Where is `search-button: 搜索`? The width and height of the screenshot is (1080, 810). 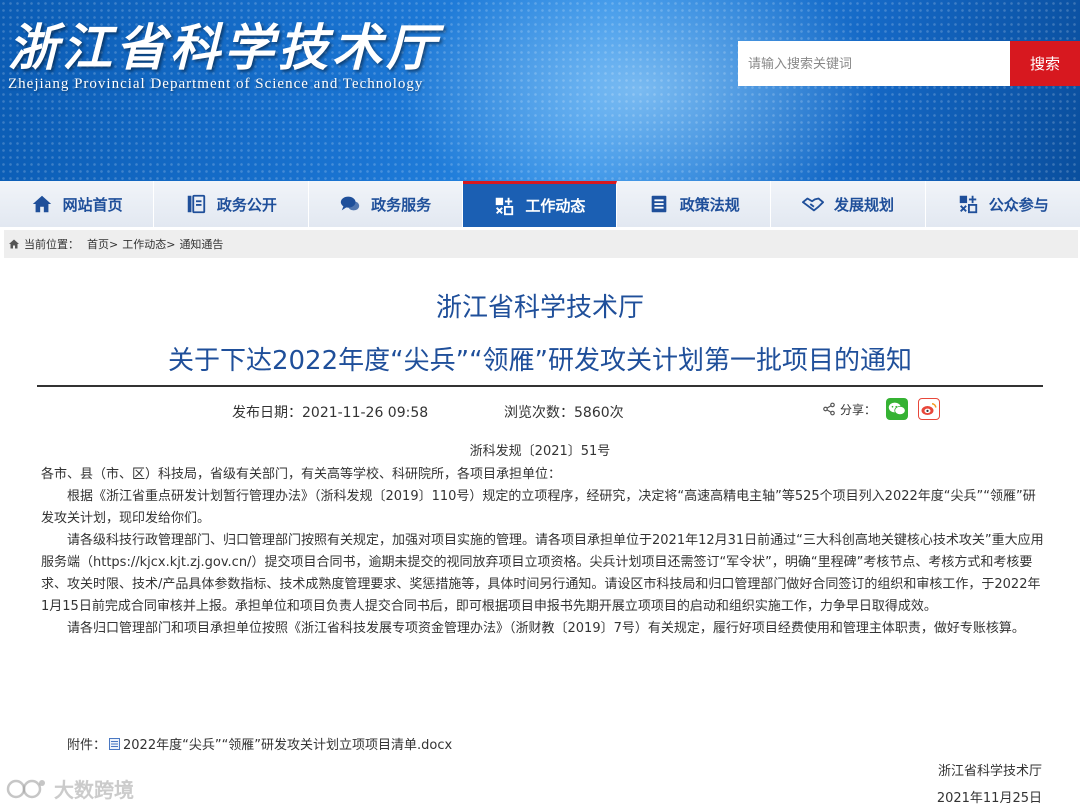 search-button: 搜索 is located at coordinates (1045, 63).